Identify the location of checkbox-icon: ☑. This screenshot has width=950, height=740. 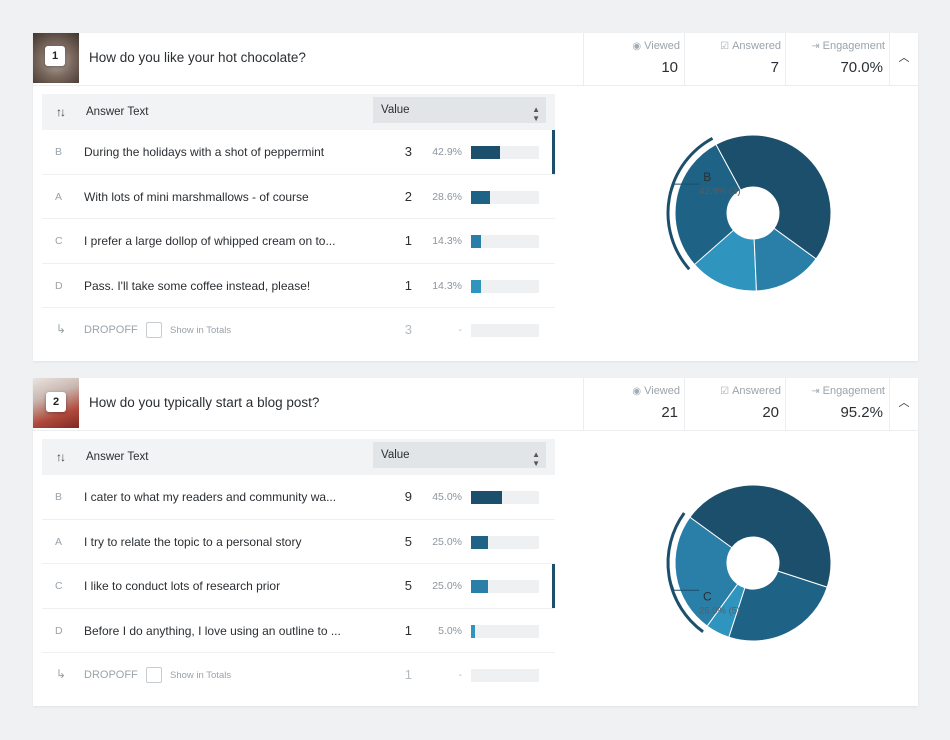
(725, 391).